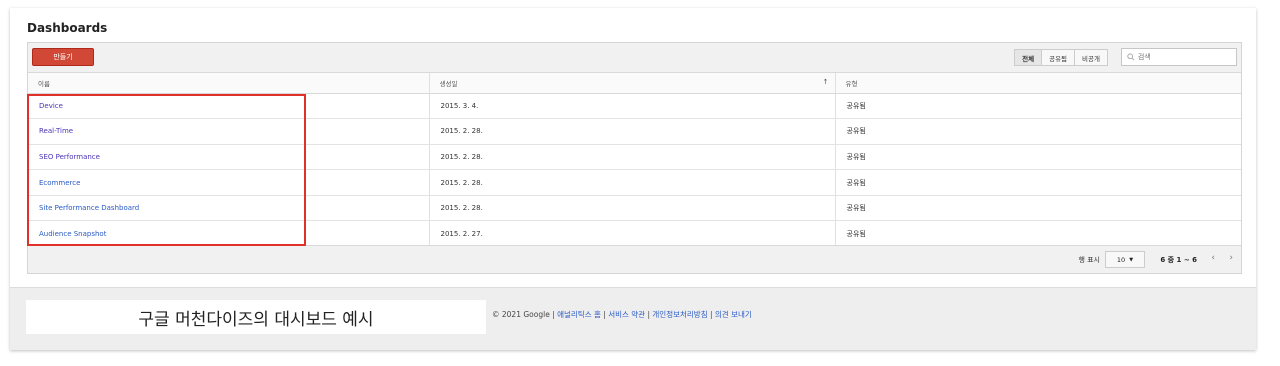 Image resolution: width=1280 pixels, height=366 pixels. What do you see at coordinates (67, 28) in the screenshot?
I see `page-title: Dashboards` at bounding box center [67, 28].